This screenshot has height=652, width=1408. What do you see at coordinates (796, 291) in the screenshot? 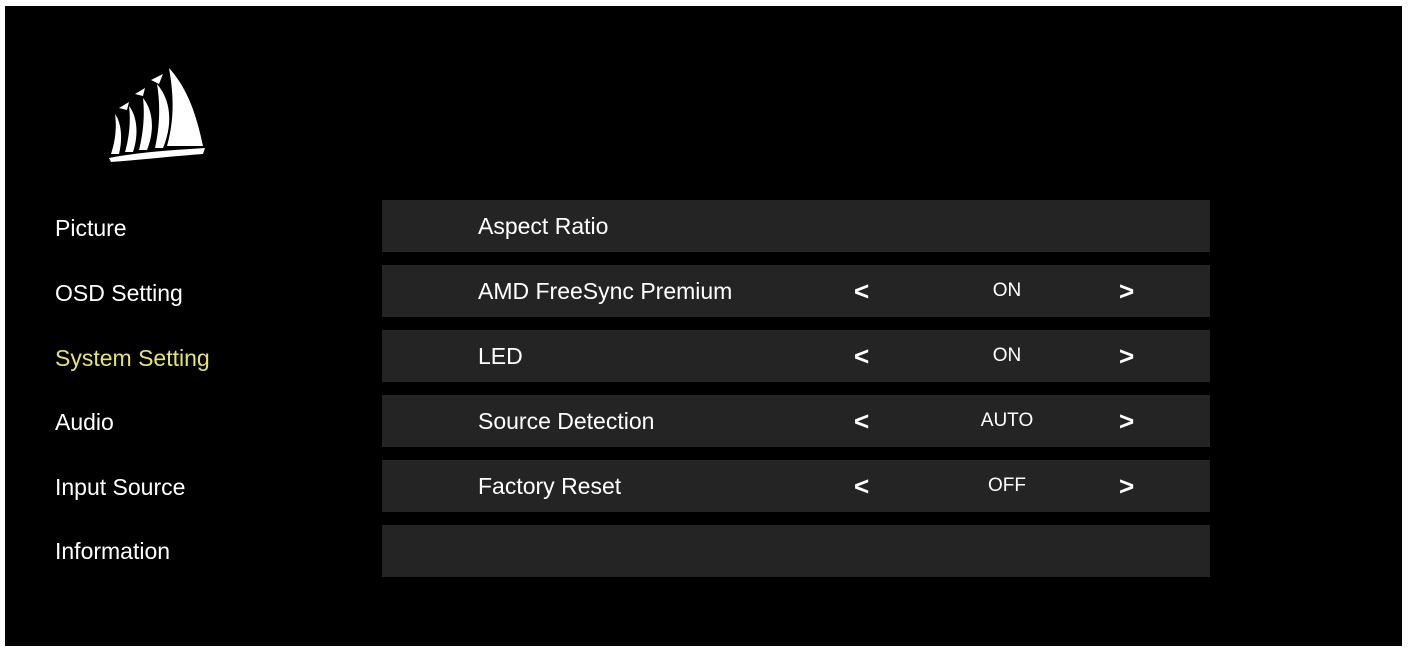
I see `setting-row-freesync: AMD FreeSync Premium < ON >` at bounding box center [796, 291].